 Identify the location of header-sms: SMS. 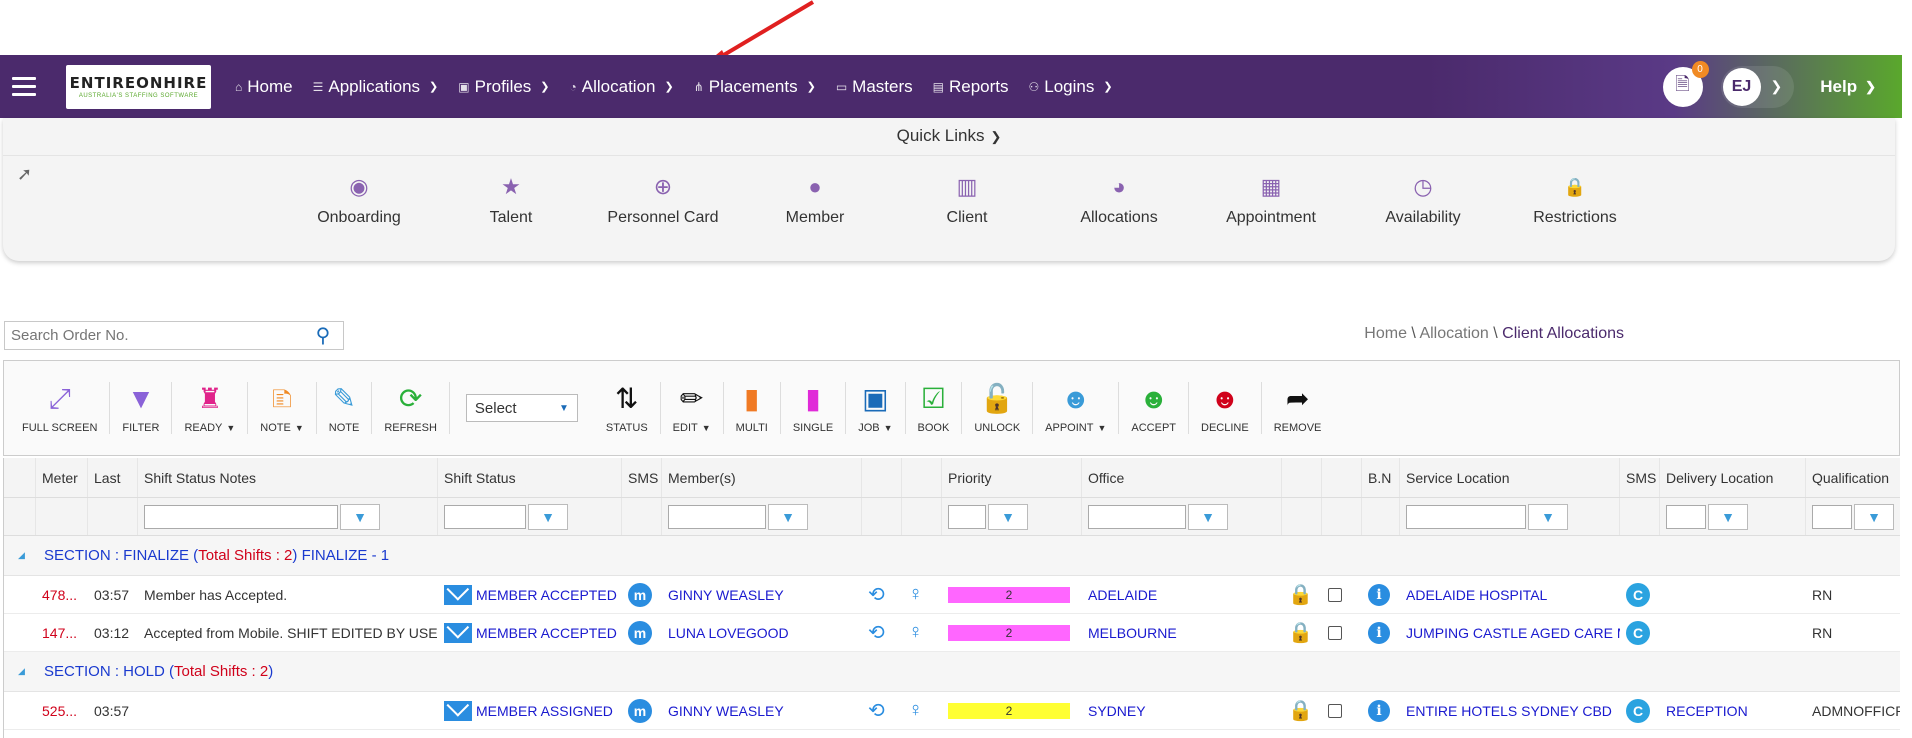
(642, 477).